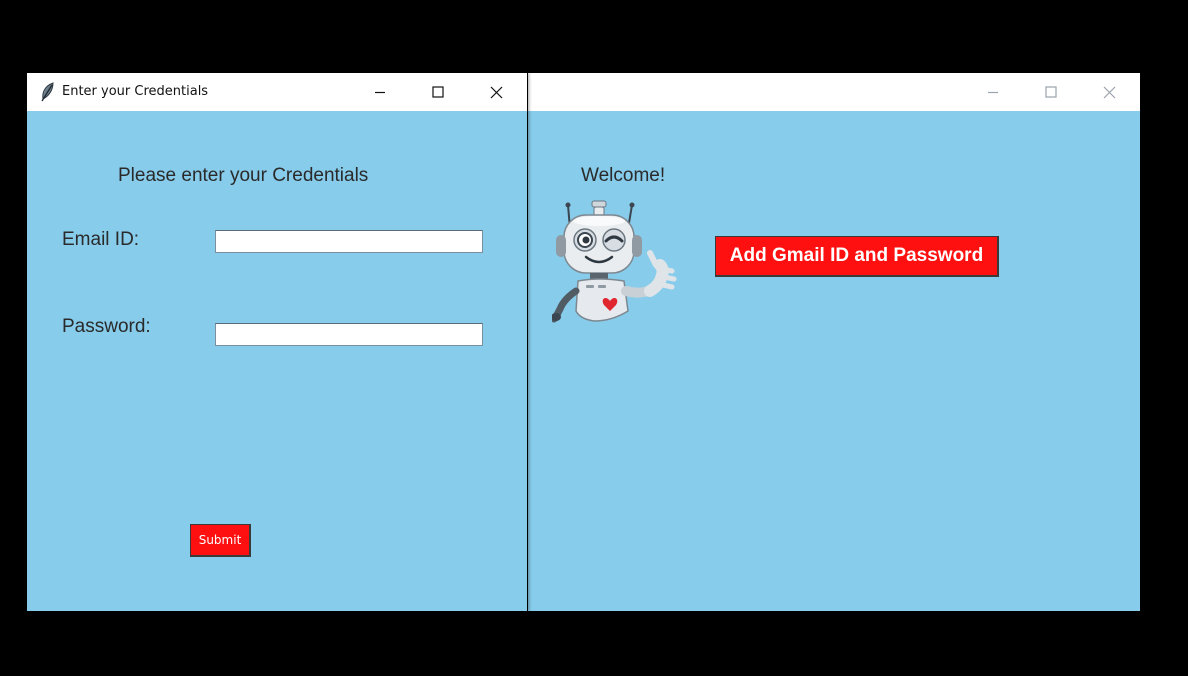  Describe the element at coordinates (220, 540) in the screenshot. I see `submit-button: Submit` at that location.